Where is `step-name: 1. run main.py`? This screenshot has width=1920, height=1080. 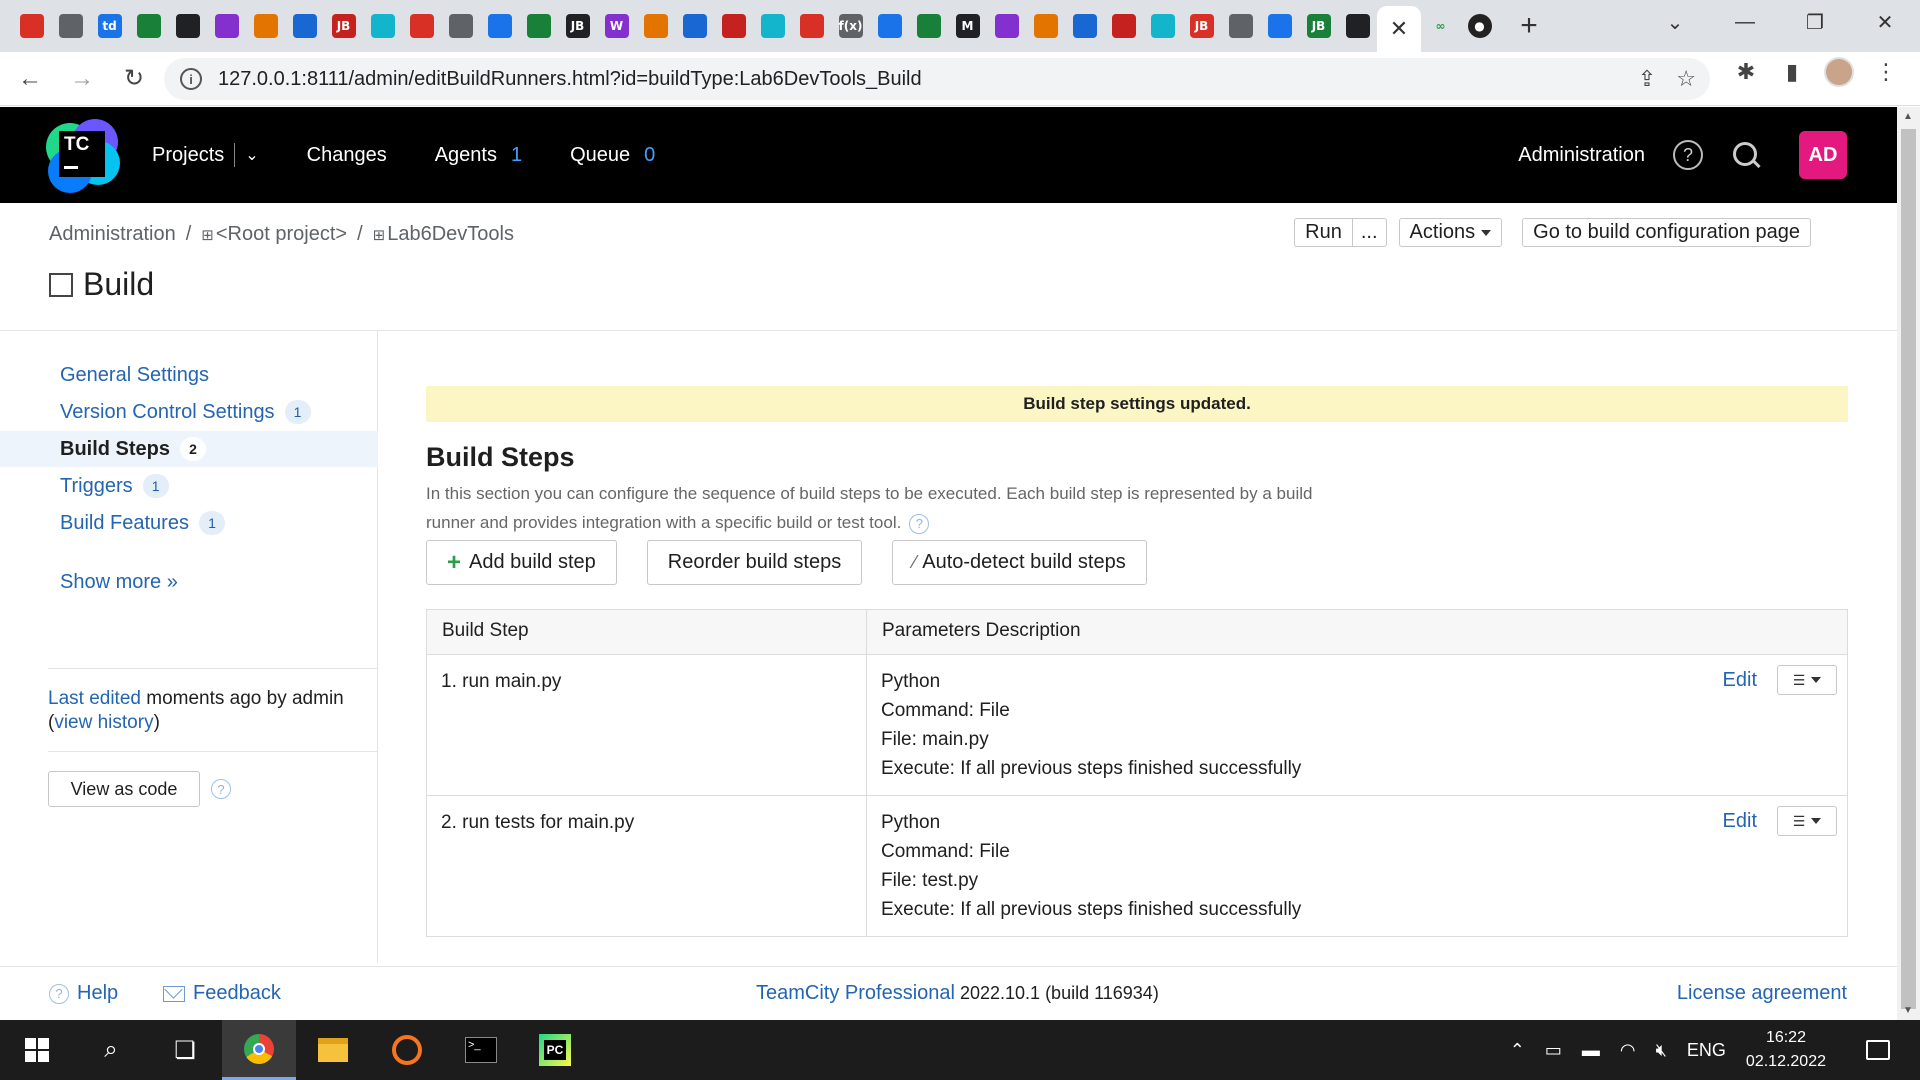 step-name: 1. run main.py is located at coordinates (646, 725).